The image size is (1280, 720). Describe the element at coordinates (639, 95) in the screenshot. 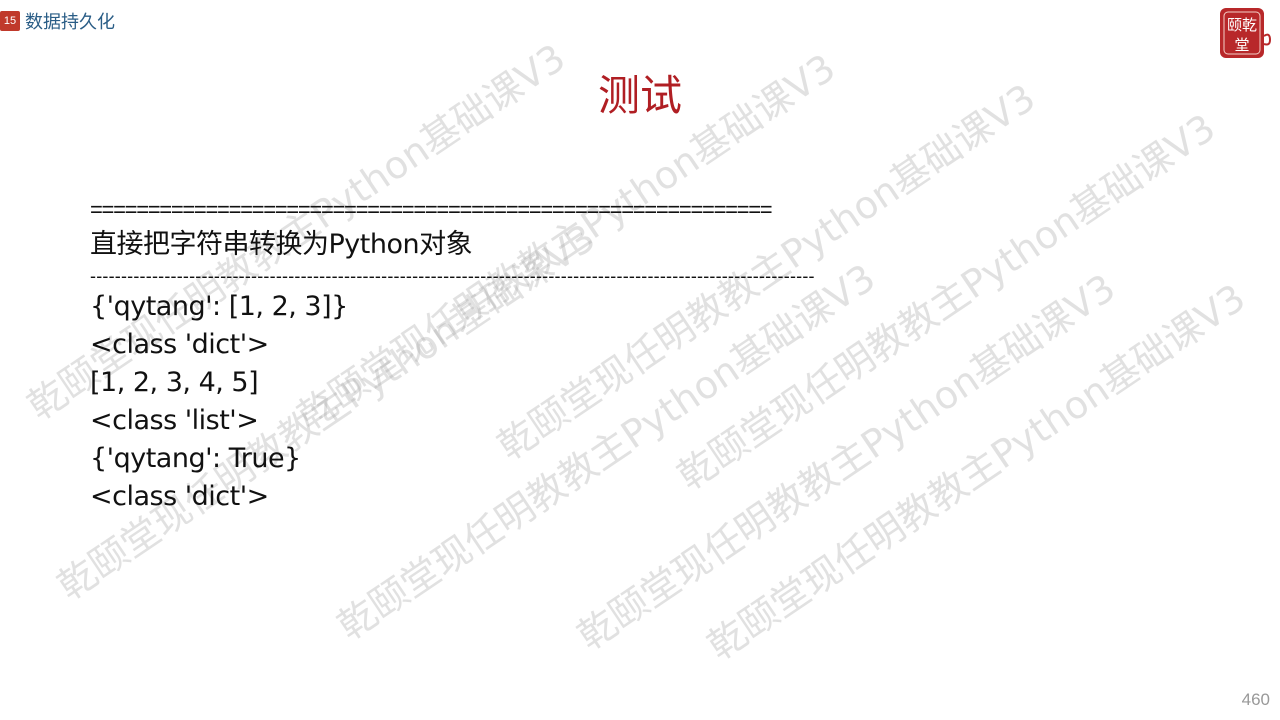

I see `slide-title: 测试` at that location.